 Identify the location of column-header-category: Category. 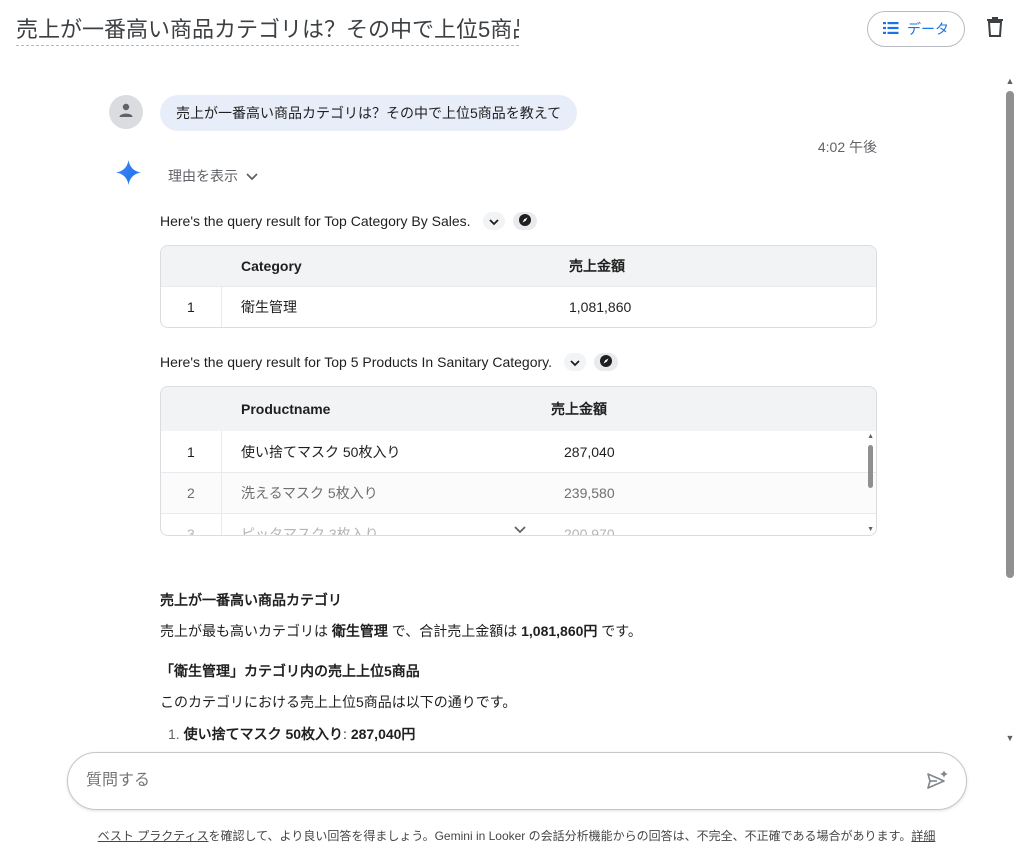
(271, 266).